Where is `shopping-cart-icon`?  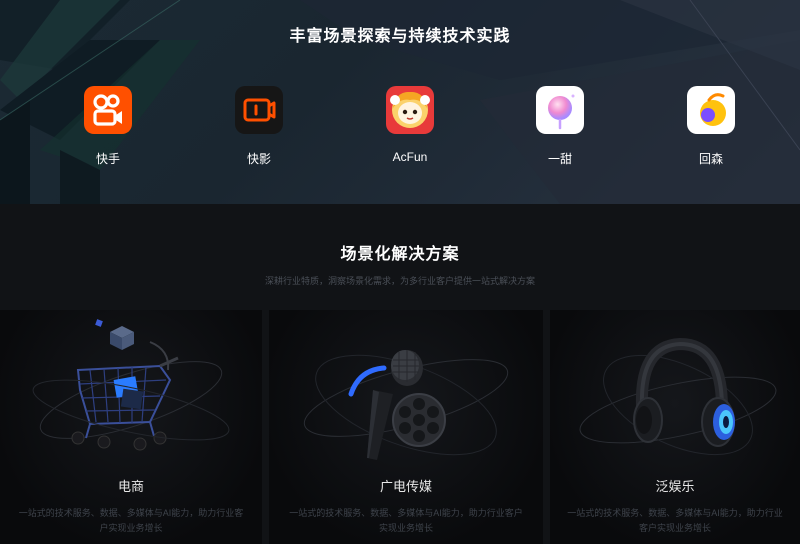
shopping-cart-icon is located at coordinates (131, 385).